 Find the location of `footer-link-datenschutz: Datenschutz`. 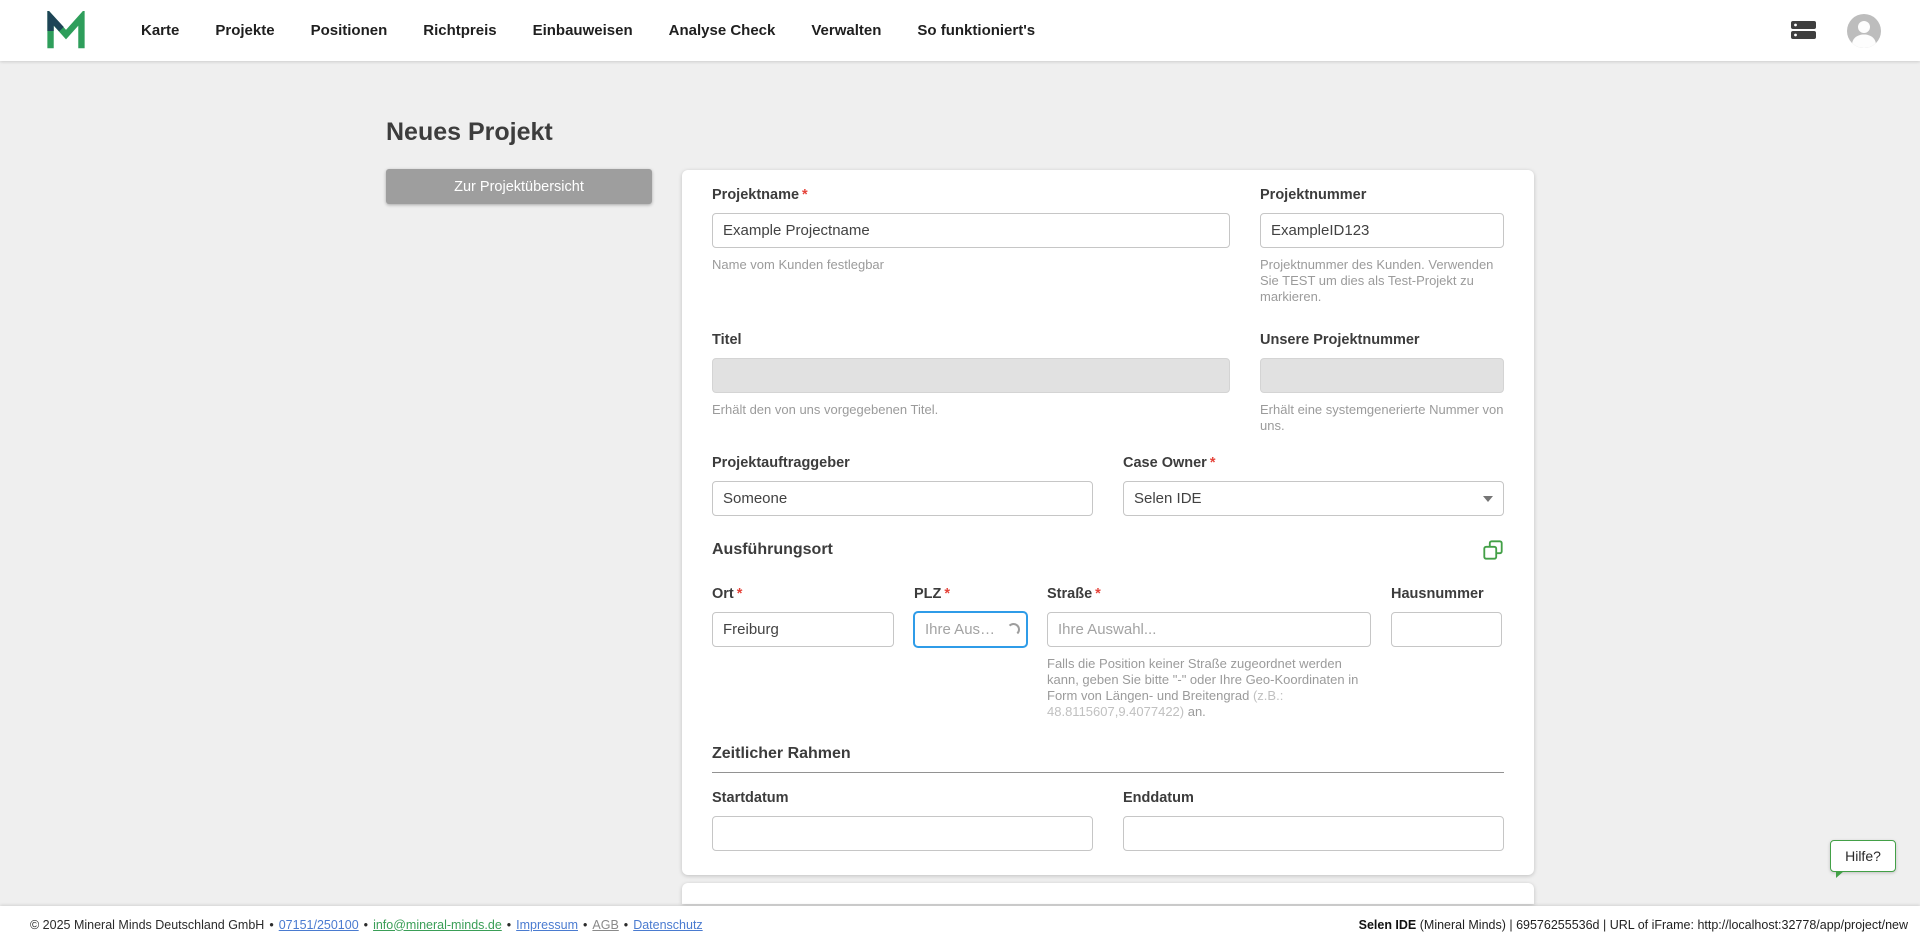

footer-link-datenschutz: Datenschutz is located at coordinates (667, 925).